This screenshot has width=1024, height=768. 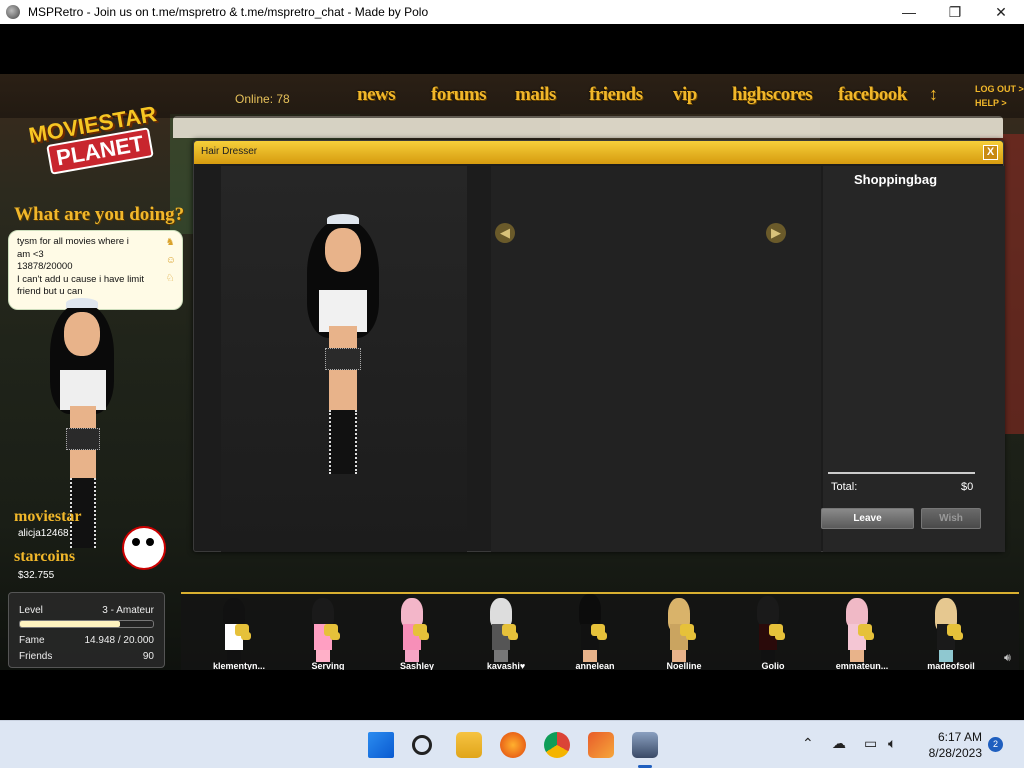 I want to click on fame-value: 14.948 / 20.000, so click(x=119, y=640).